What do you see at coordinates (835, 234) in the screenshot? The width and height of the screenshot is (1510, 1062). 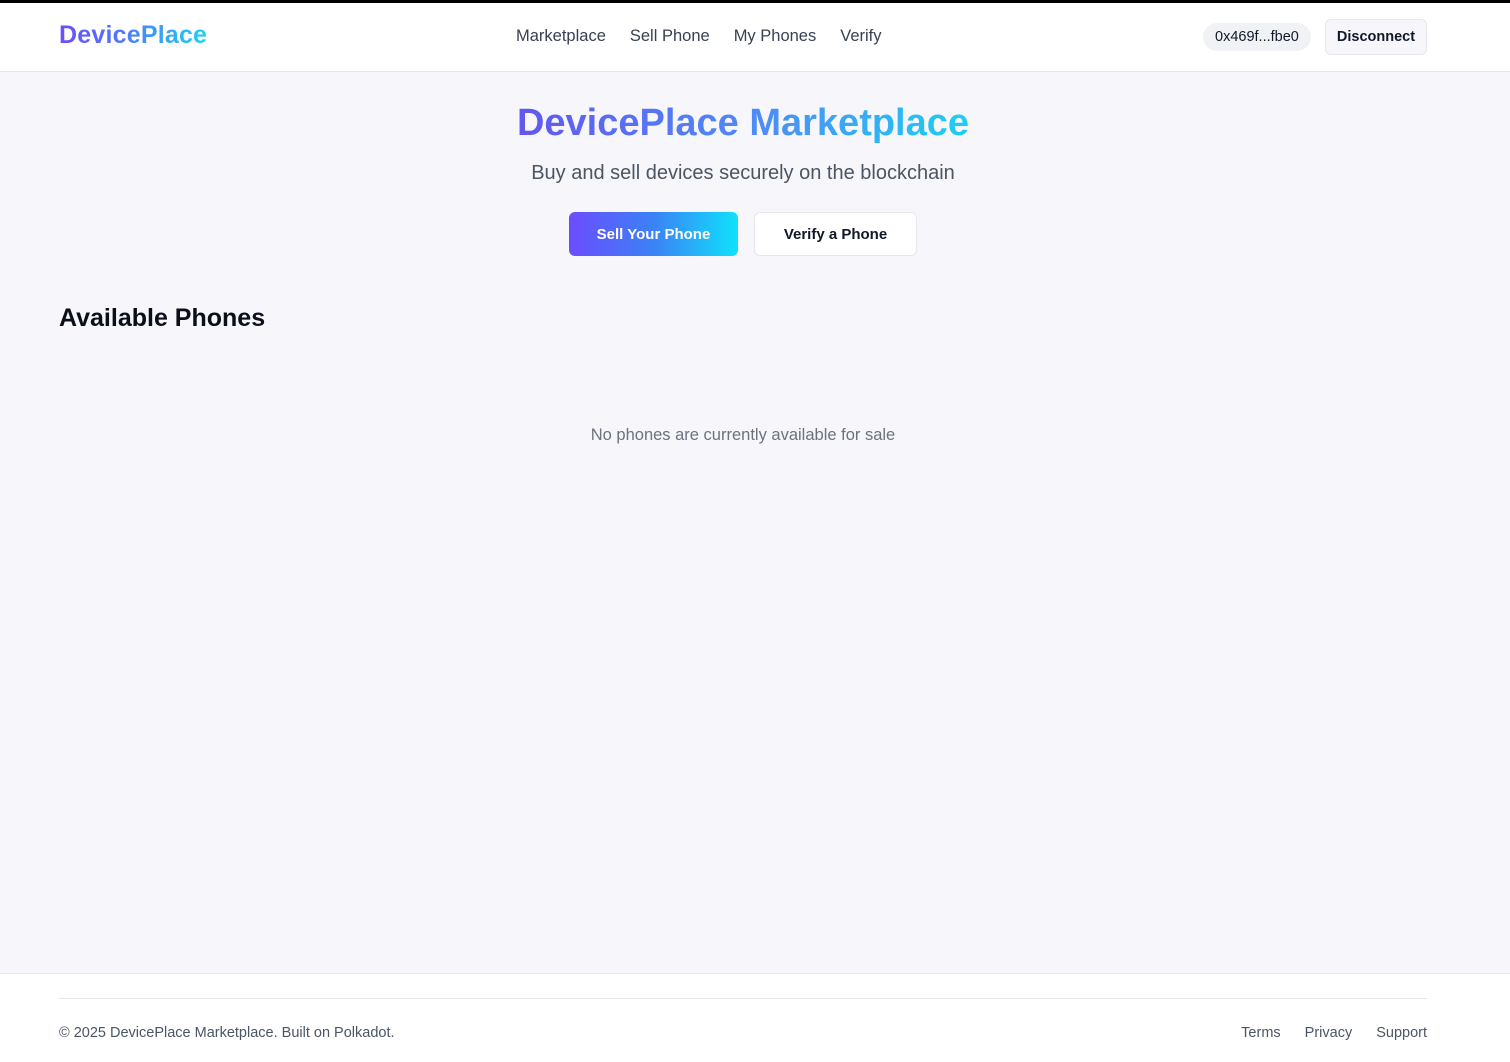 I see `verify-a-phone-button: Verify a Phone` at bounding box center [835, 234].